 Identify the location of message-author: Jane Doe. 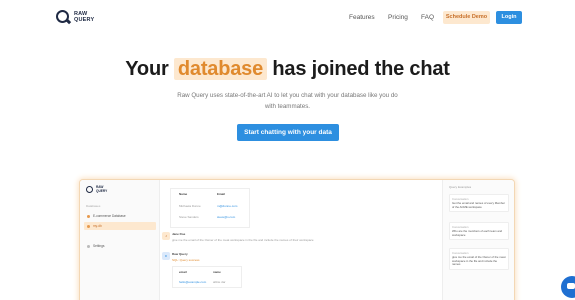
(179, 234).